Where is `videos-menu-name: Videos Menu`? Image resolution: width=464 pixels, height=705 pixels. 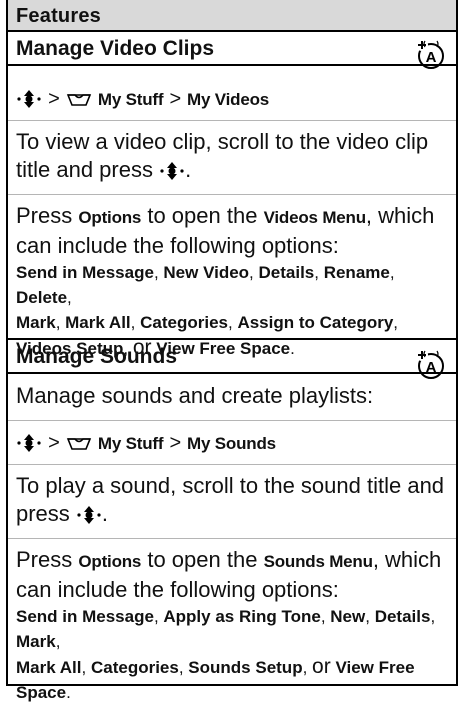 videos-menu-name: Videos Menu is located at coordinates (315, 217).